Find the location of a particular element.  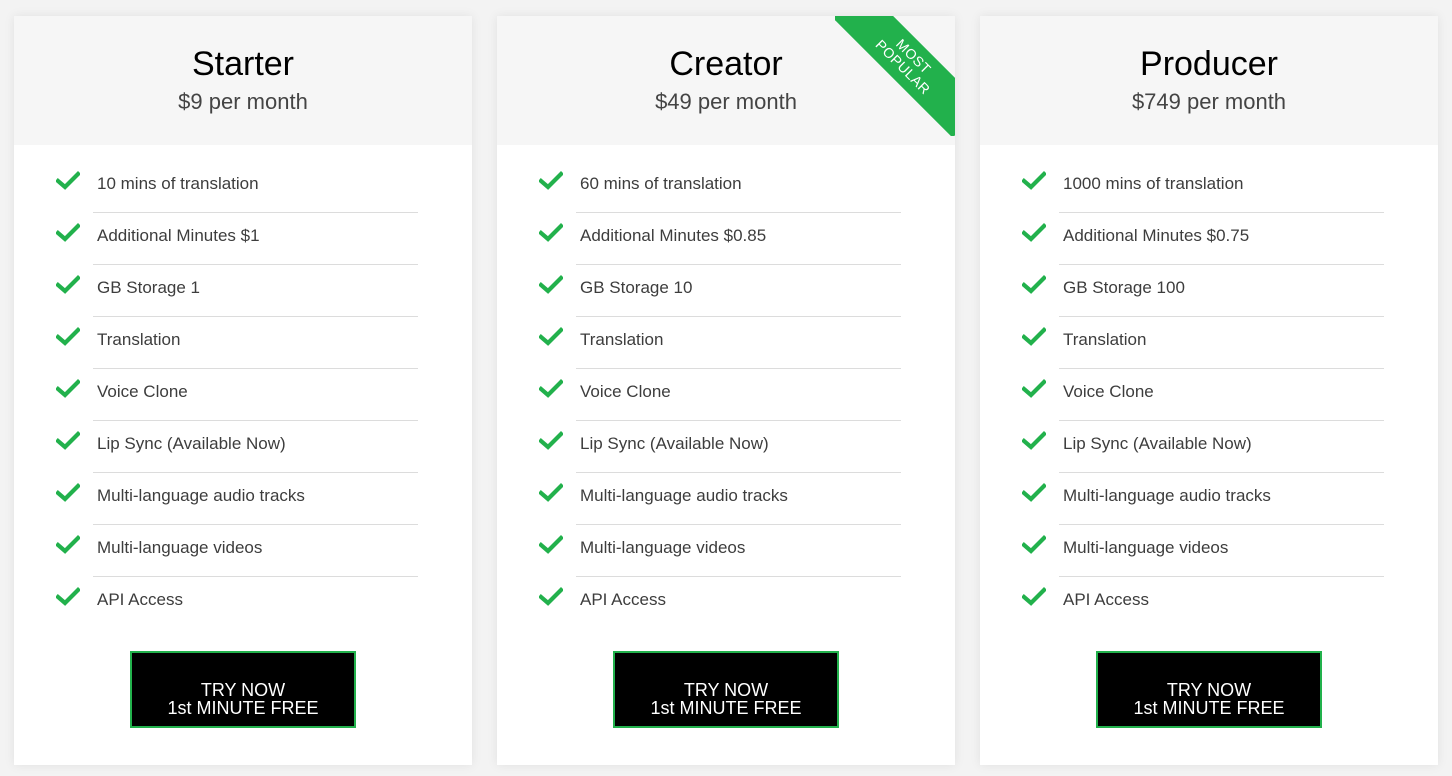

card-header: Producer $749 per month is located at coordinates (1209, 80).